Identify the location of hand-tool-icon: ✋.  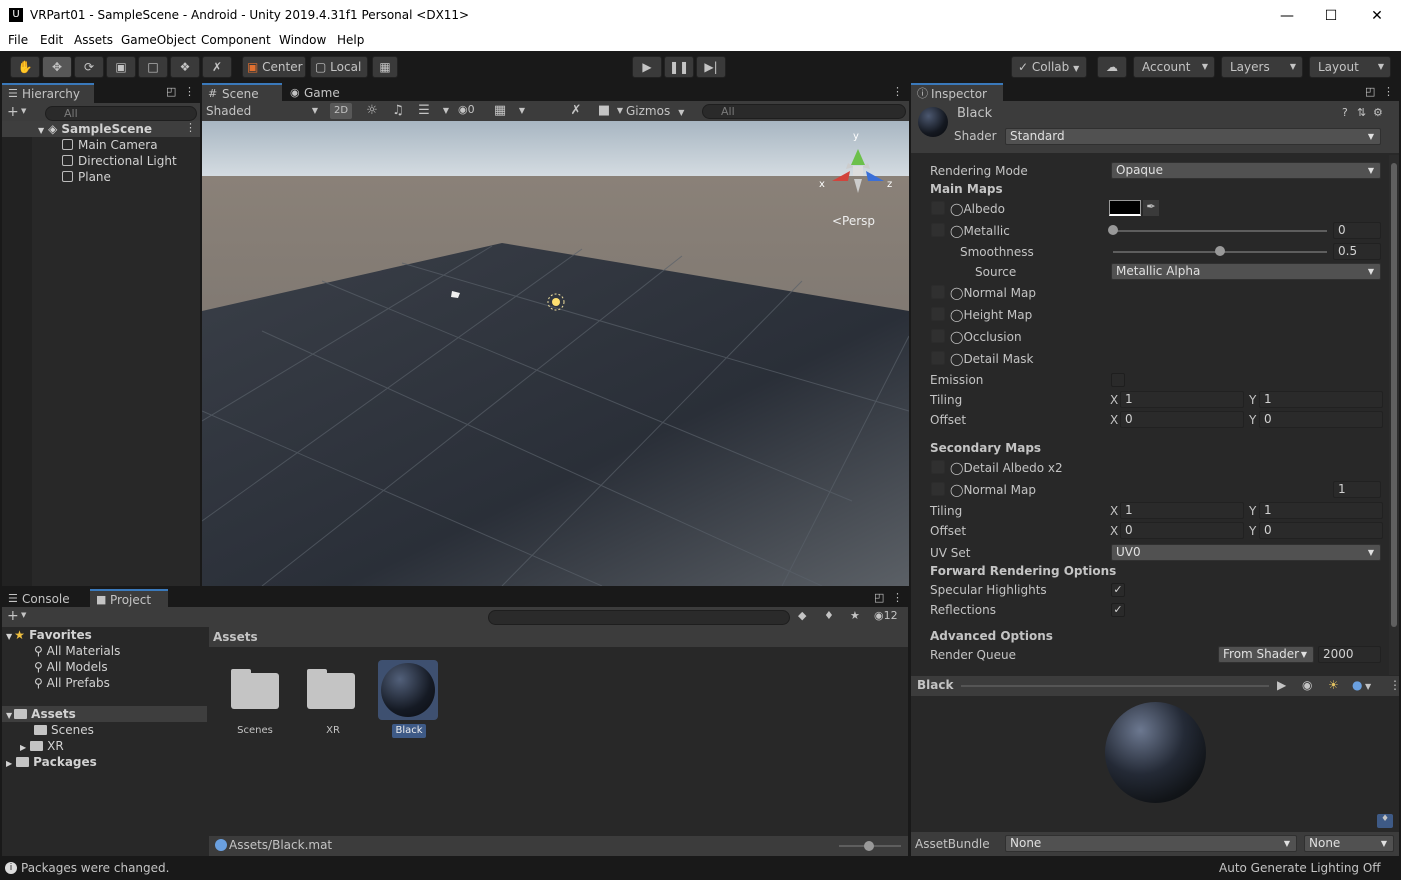
(25, 67).